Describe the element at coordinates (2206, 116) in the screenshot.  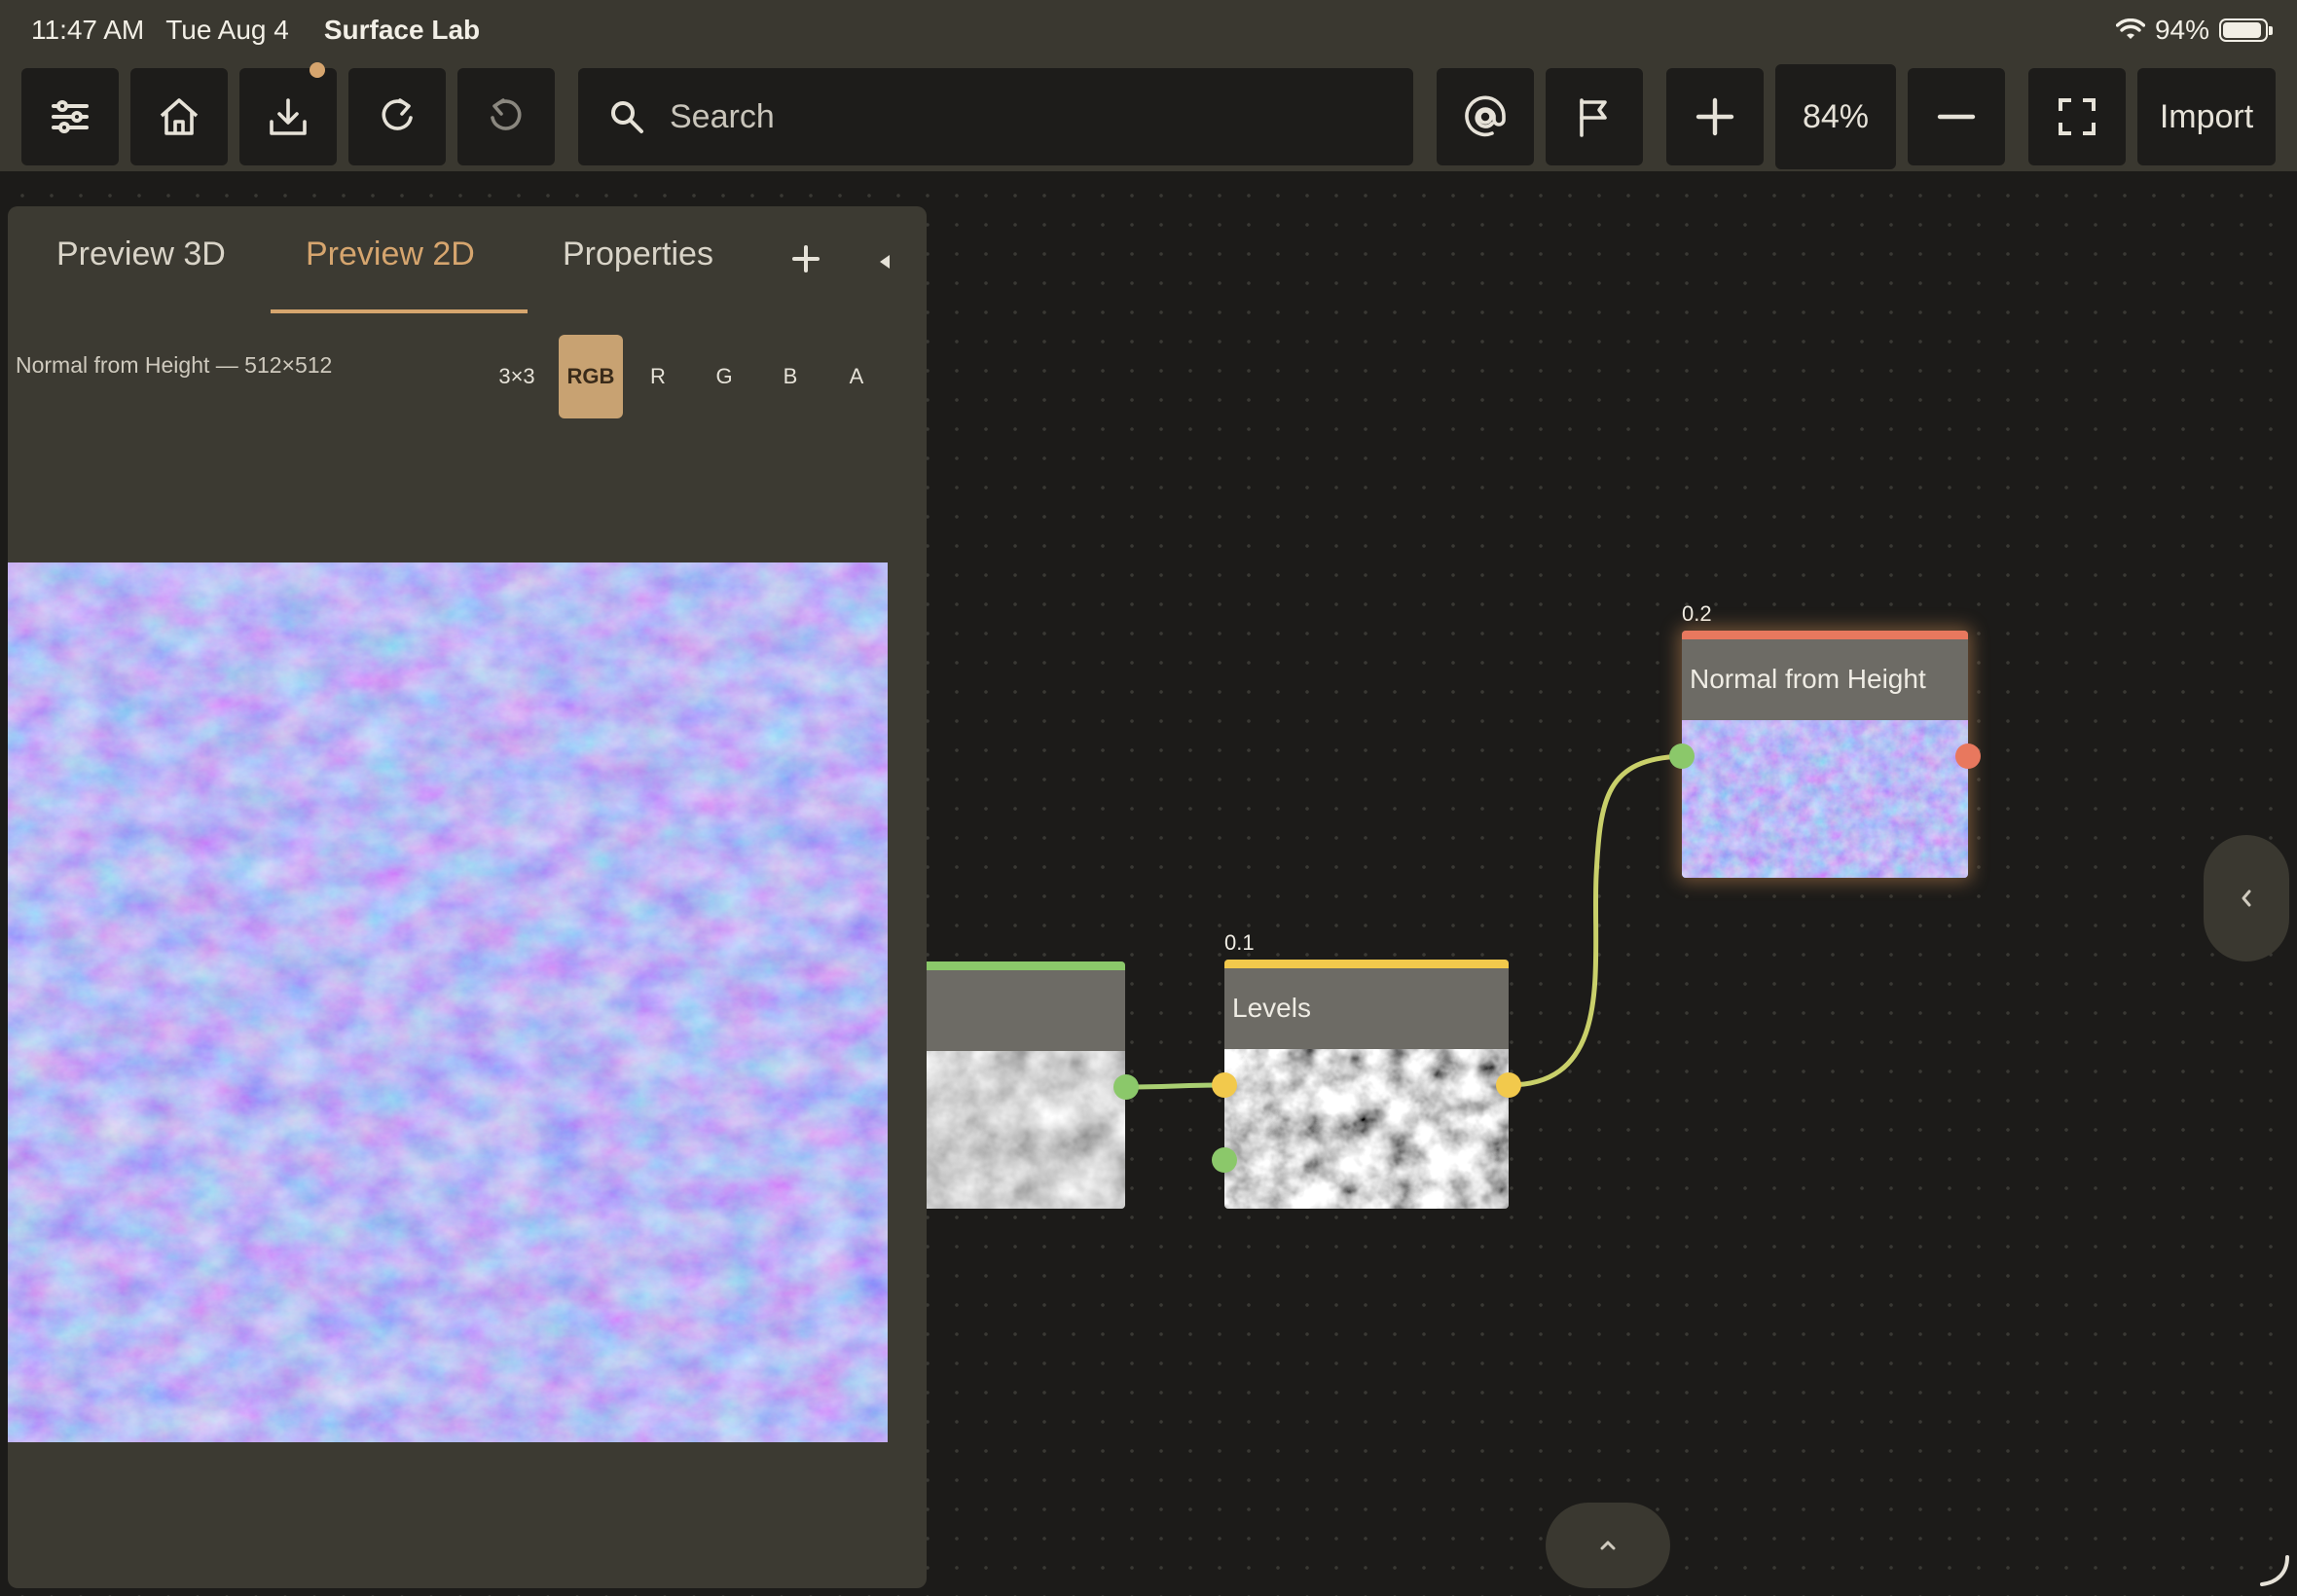
I see `import-button: Import` at that location.